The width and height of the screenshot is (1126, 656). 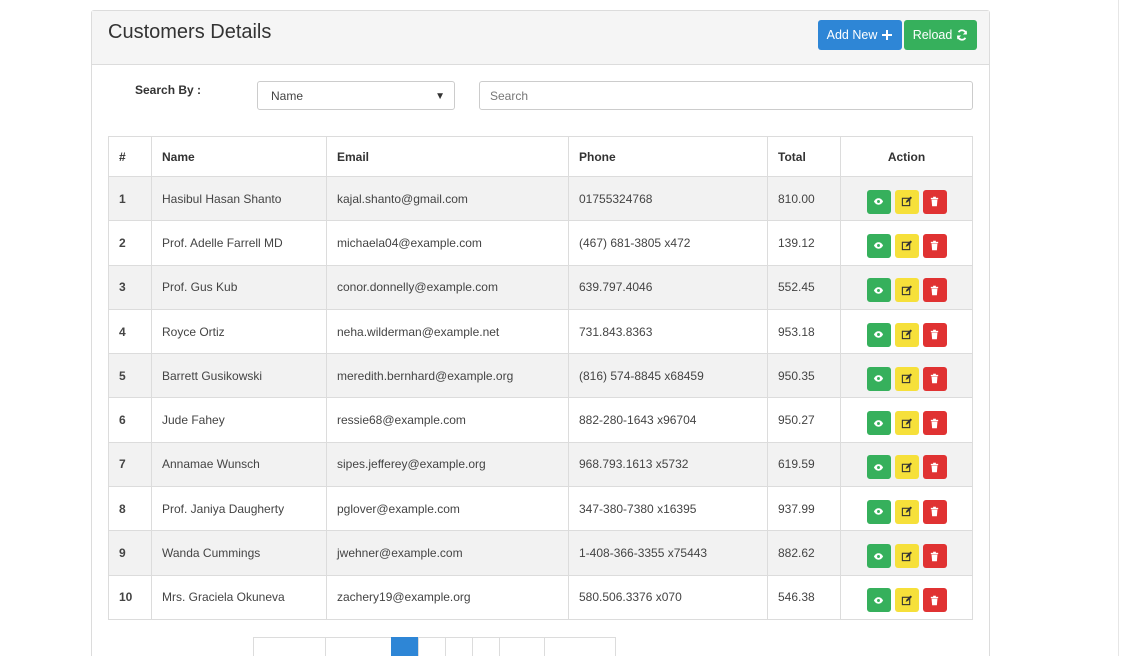 What do you see at coordinates (962, 35) in the screenshot?
I see `refresh-icon` at bounding box center [962, 35].